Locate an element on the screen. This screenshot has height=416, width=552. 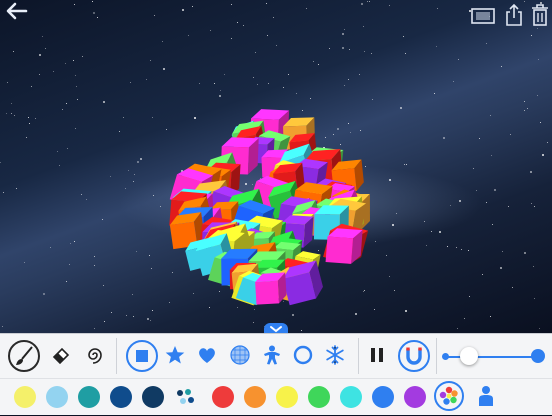
back-button is located at coordinates (17, 11).